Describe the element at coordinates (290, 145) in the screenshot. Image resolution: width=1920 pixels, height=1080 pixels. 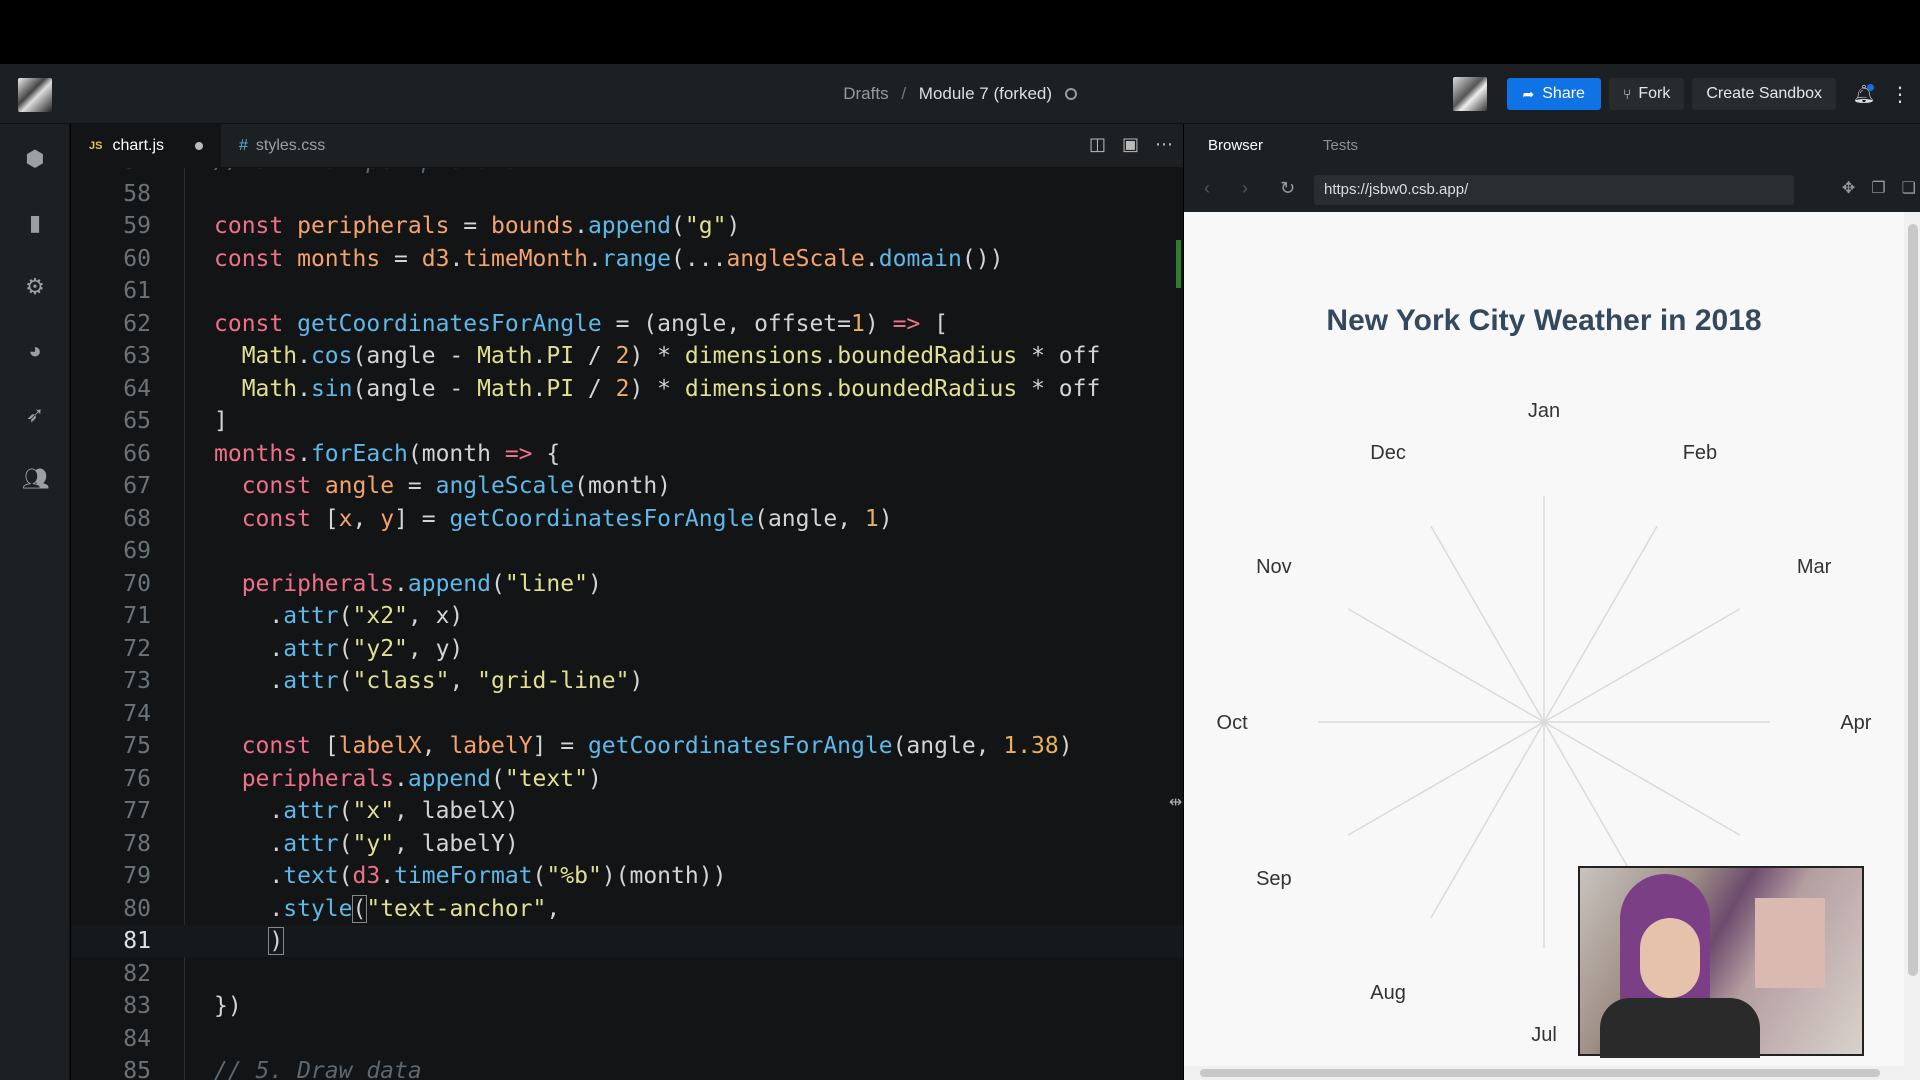
I see `tab-label: styles.css` at that location.